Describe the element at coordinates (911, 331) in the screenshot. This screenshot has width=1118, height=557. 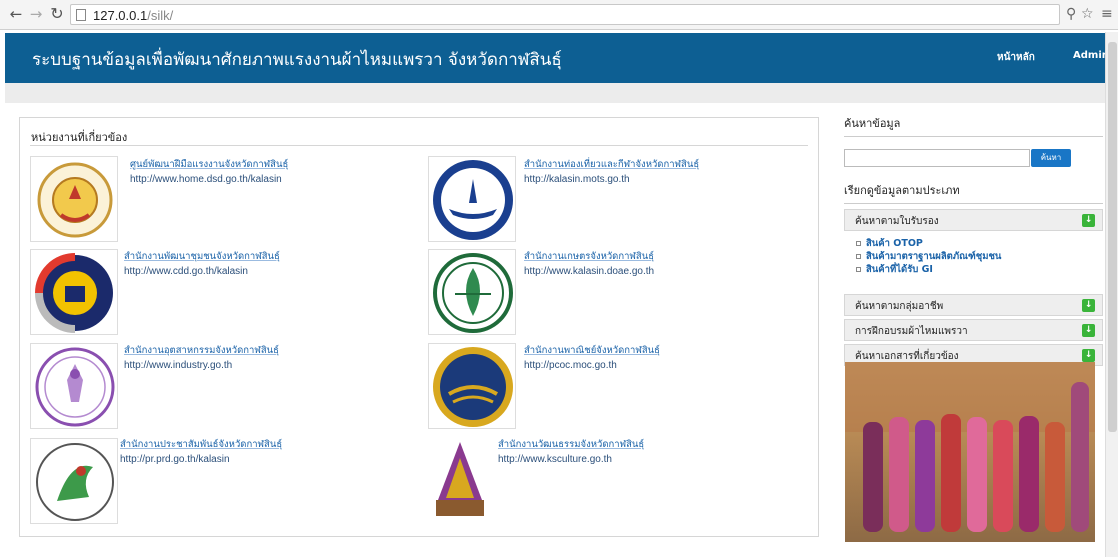
I see `accordion-label: การฝึกอบรมผ้าไหมแพรวา` at that location.